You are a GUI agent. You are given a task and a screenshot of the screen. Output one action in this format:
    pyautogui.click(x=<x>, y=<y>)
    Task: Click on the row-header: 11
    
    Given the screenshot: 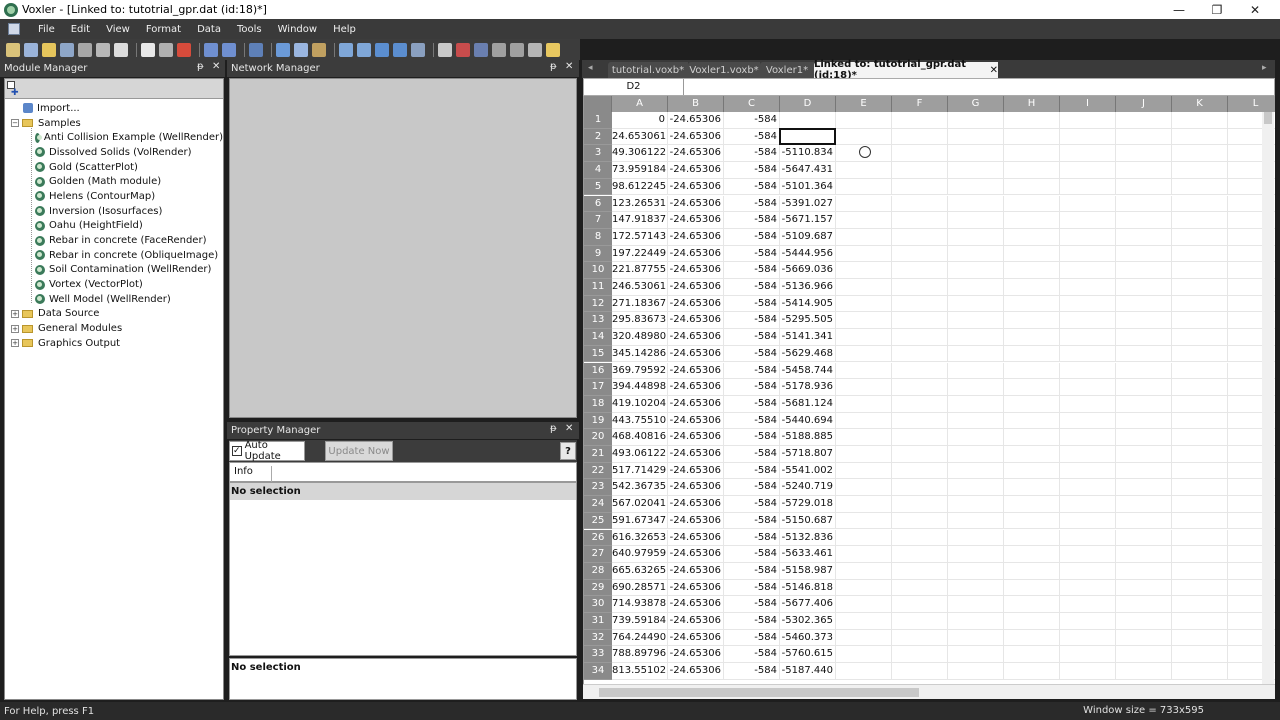 What is the action you would take?
    pyautogui.click(x=598, y=287)
    